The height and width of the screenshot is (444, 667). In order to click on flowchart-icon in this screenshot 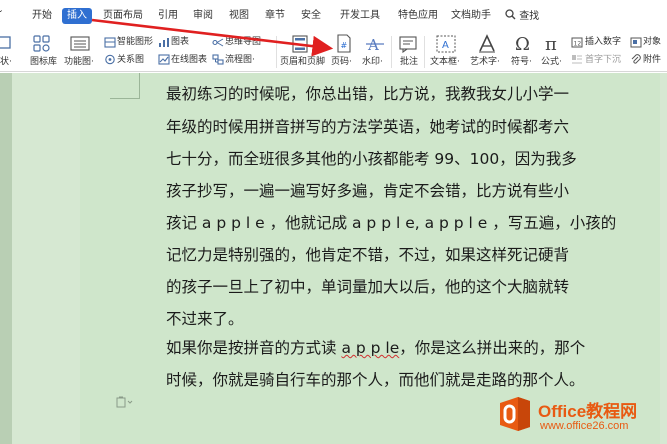, I will do `click(218, 59)`.